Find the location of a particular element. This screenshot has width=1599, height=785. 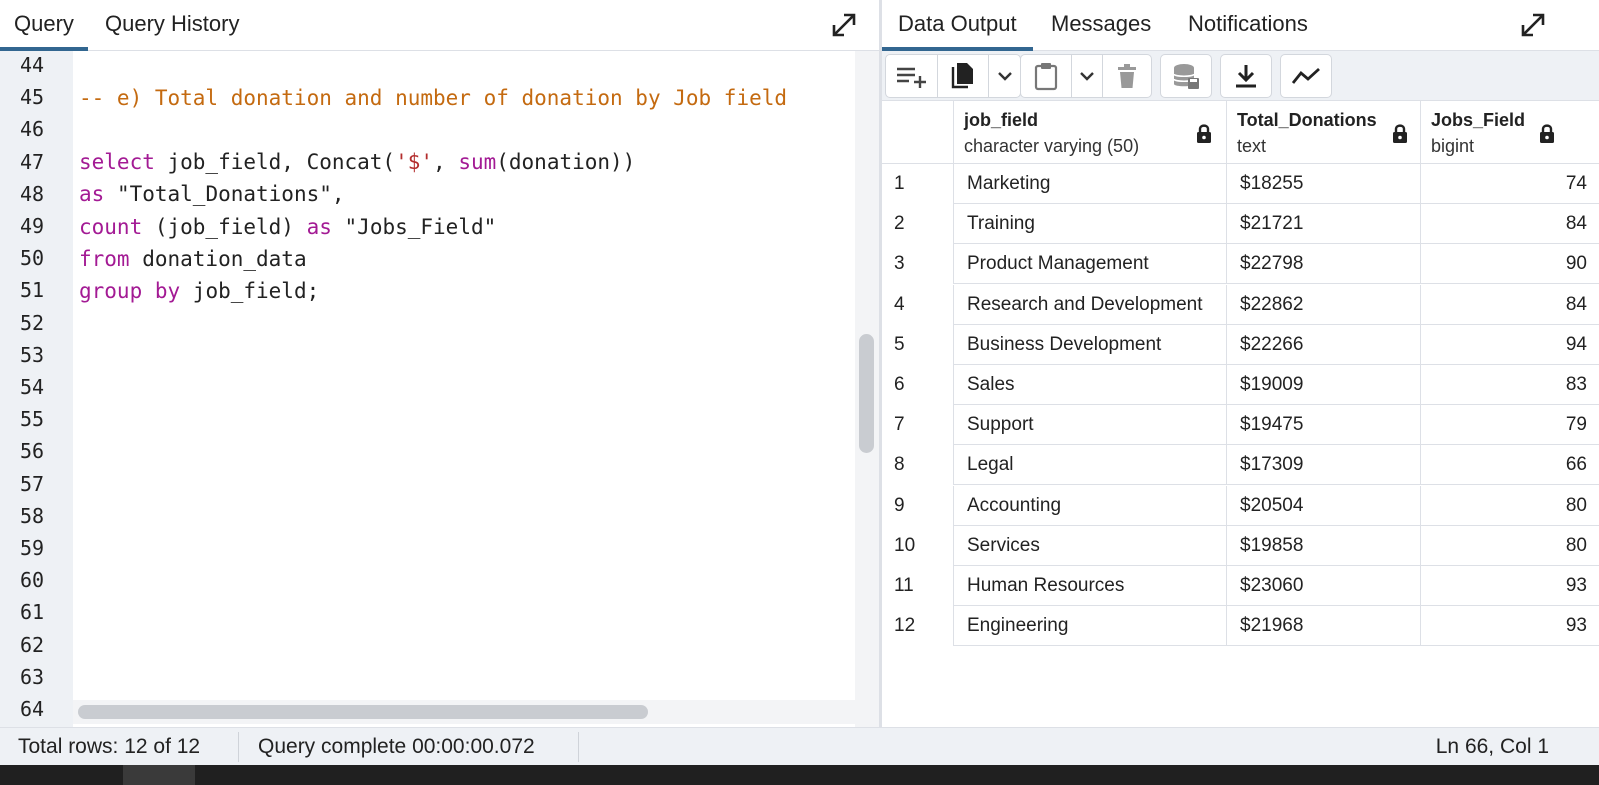

table-row: 1 Marketing $18255 74 is located at coordinates (1240, 184).